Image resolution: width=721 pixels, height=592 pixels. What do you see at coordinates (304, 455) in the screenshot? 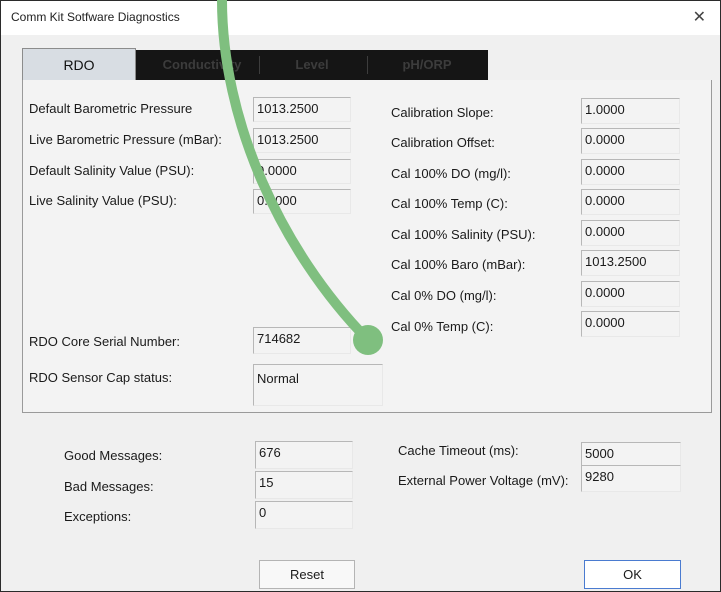
I see `good-messages-value: 676` at bounding box center [304, 455].